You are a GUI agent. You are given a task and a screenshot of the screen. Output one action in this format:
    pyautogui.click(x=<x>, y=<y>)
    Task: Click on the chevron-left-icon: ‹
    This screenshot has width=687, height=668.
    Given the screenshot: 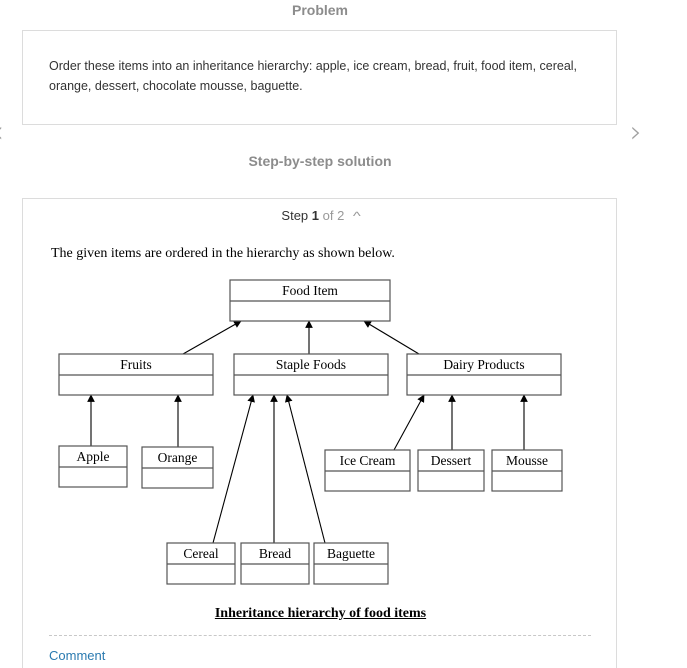 What is the action you would take?
    pyautogui.click(x=2, y=133)
    